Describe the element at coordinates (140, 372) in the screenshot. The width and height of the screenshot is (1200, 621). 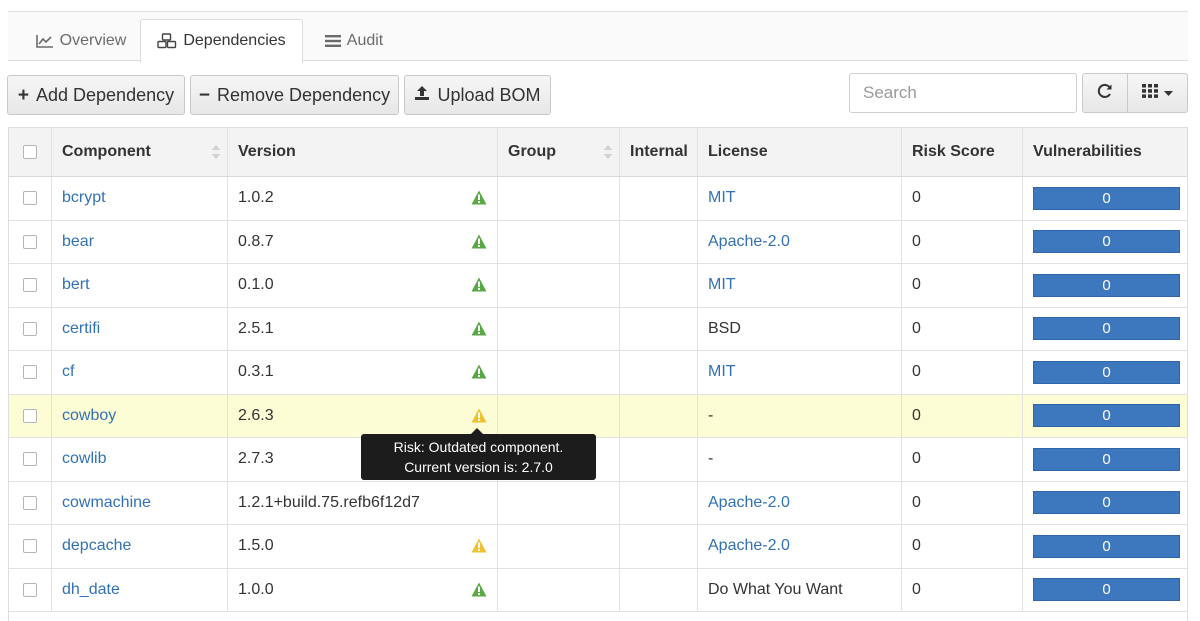
I see `component-cell: cf` at that location.